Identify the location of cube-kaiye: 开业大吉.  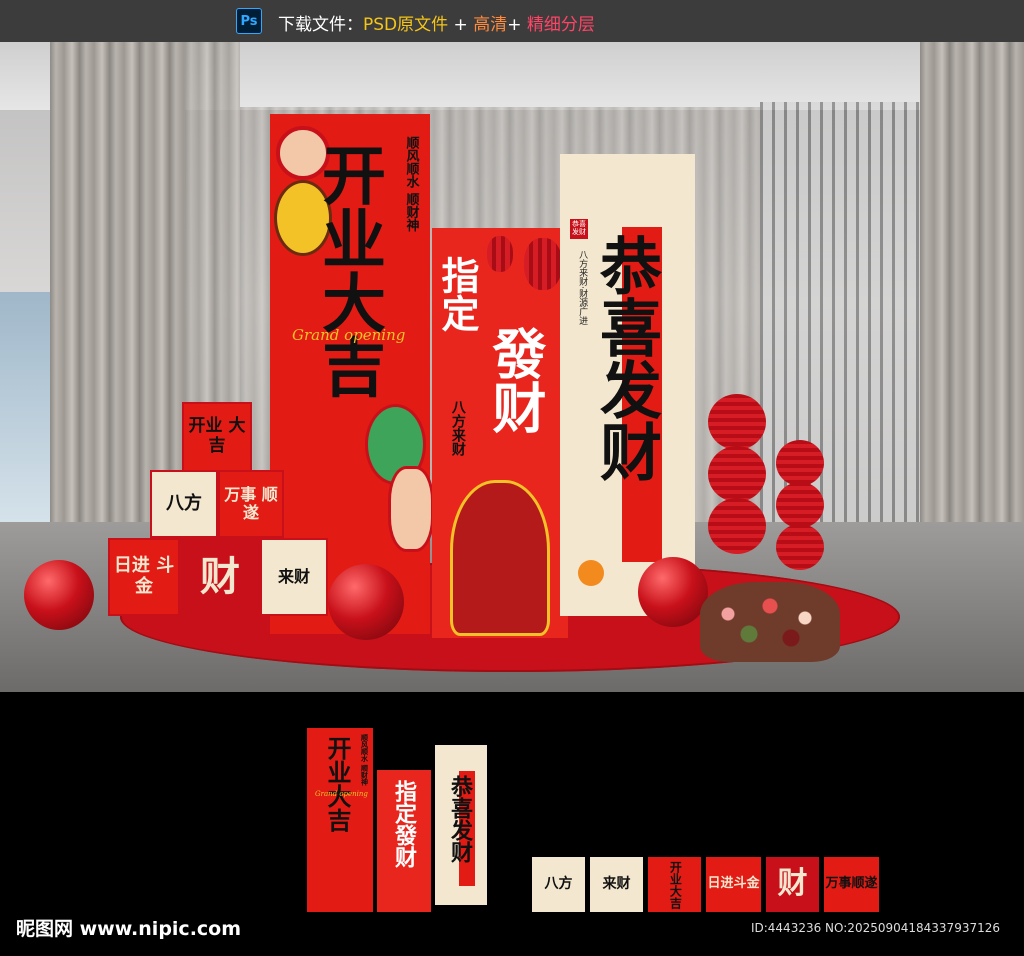
(674, 884).